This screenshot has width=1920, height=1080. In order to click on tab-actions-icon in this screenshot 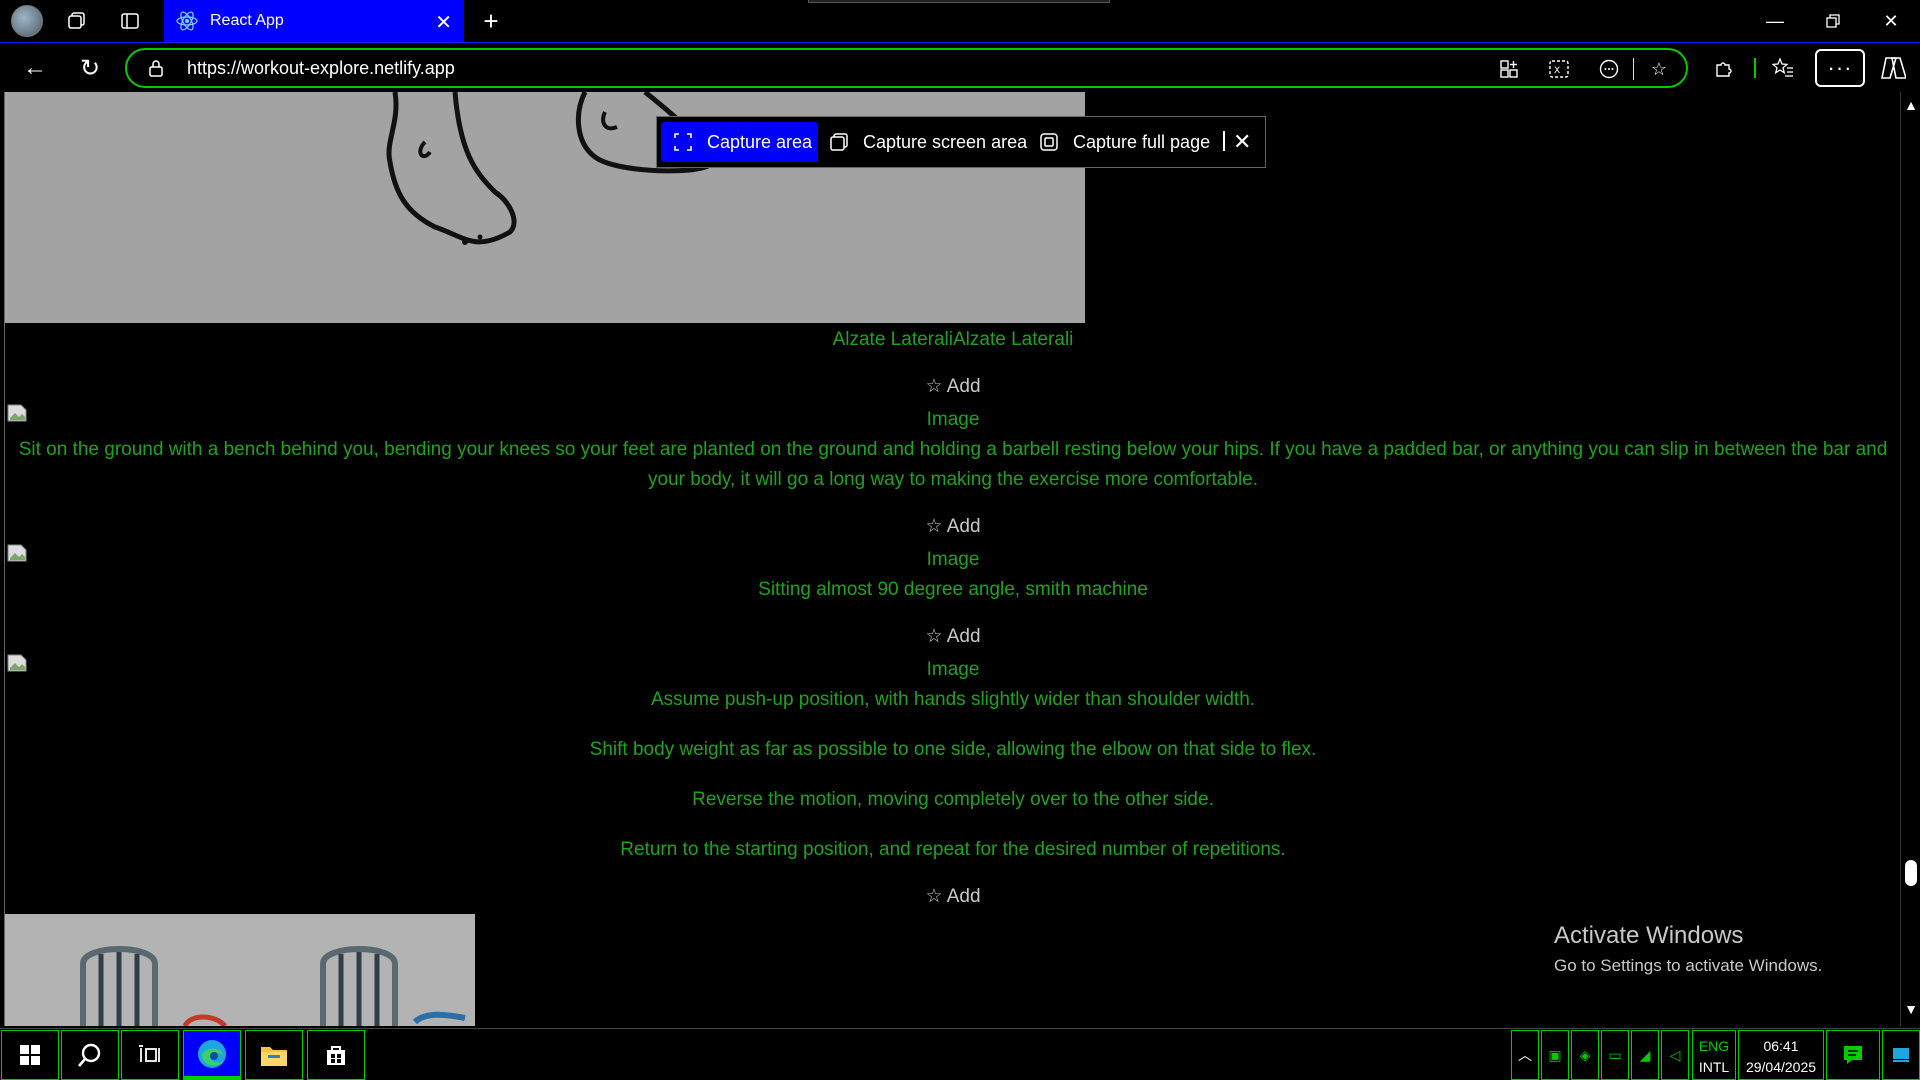, I will do `click(130, 21)`.